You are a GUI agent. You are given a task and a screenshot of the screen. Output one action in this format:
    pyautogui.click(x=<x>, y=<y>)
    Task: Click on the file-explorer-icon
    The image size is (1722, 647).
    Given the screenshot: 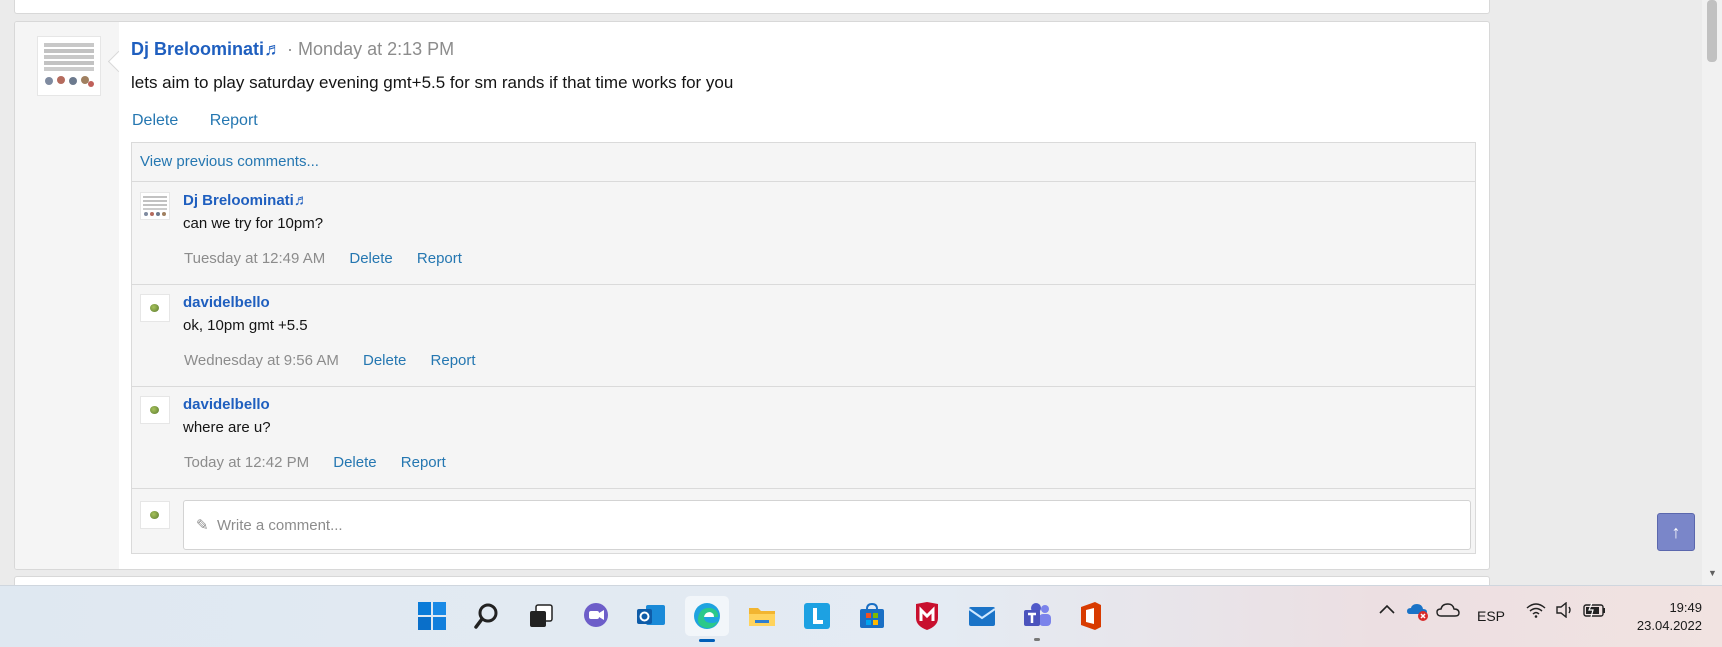 What is the action you would take?
    pyautogui.click(x=762, y=616)
    